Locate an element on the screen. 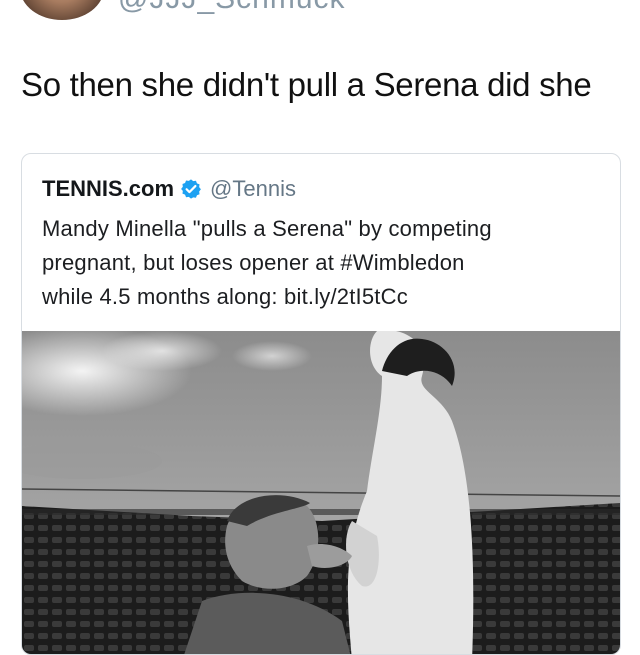 The height and width of the screenshot is (655, 640). tweet-text: So then she didn't pull a Serena did she is located at coordinates (306, 84).